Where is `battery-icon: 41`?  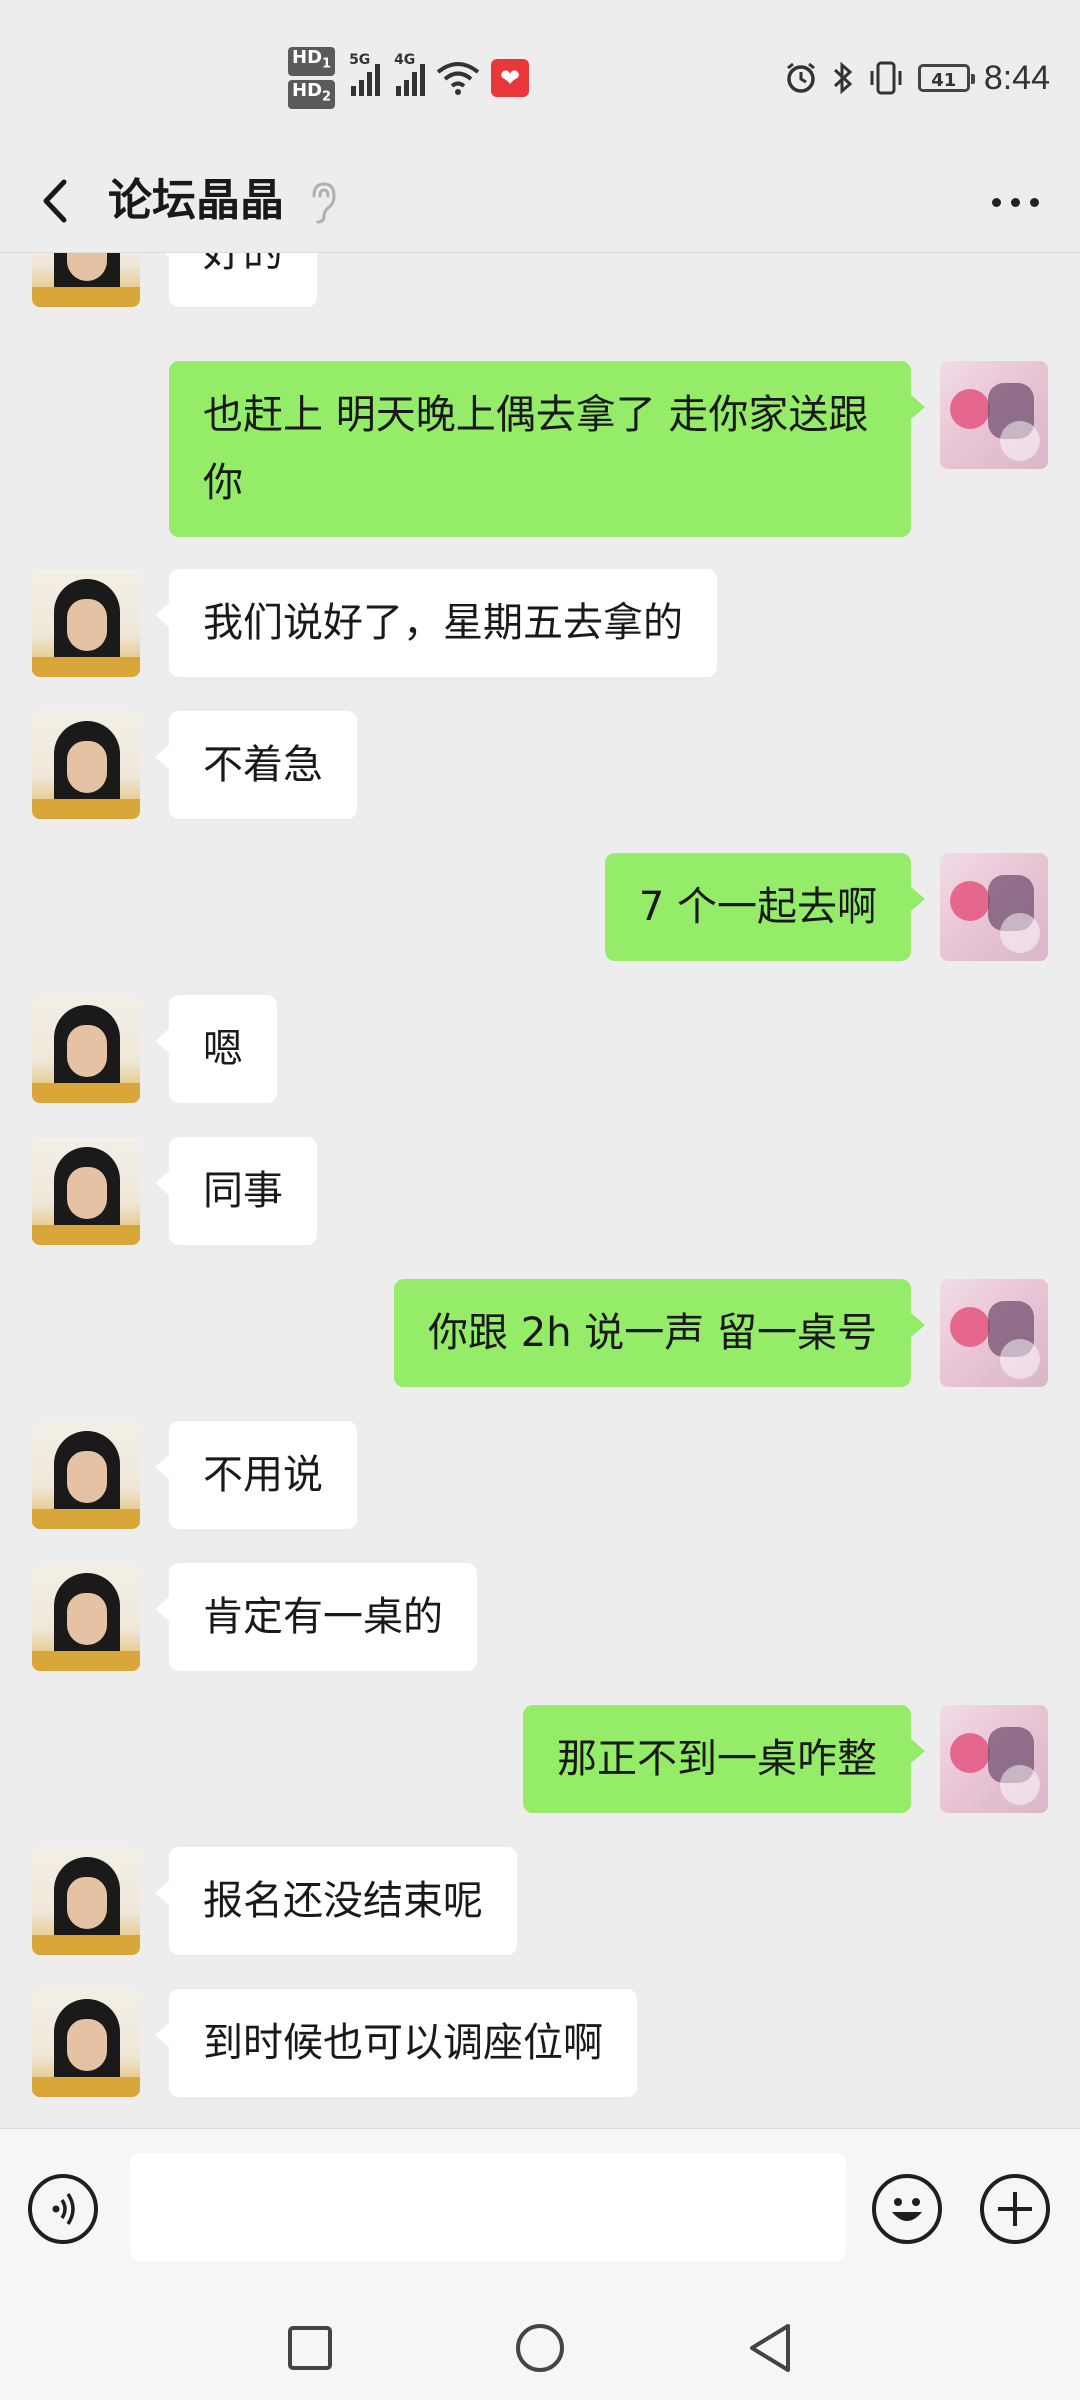
battery-icon: 41 is located at coordinates (946, 78).